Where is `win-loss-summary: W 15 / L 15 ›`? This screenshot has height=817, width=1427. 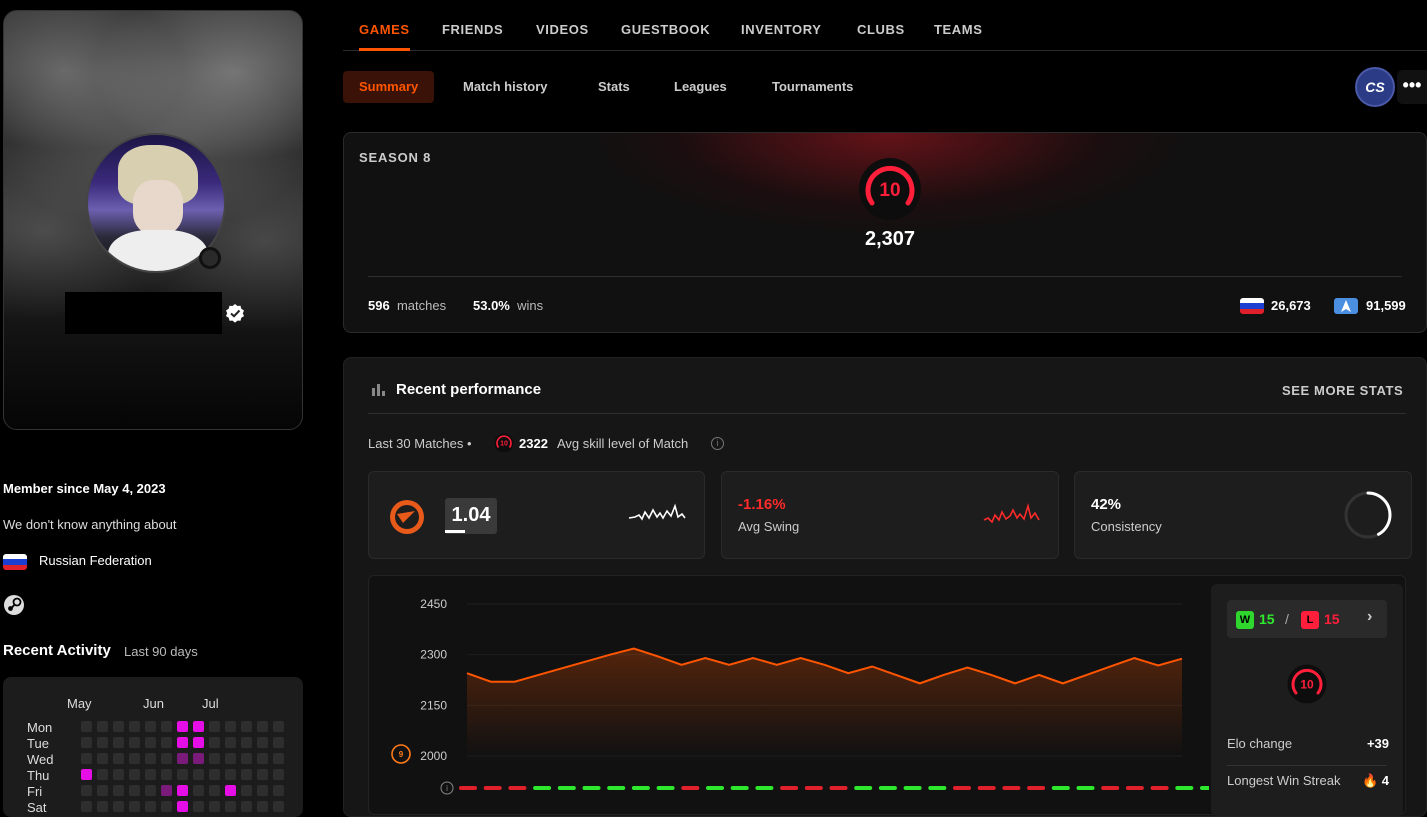
win-loss-summary: W 15 / L 15 › is located at coordinates (1307, 619).